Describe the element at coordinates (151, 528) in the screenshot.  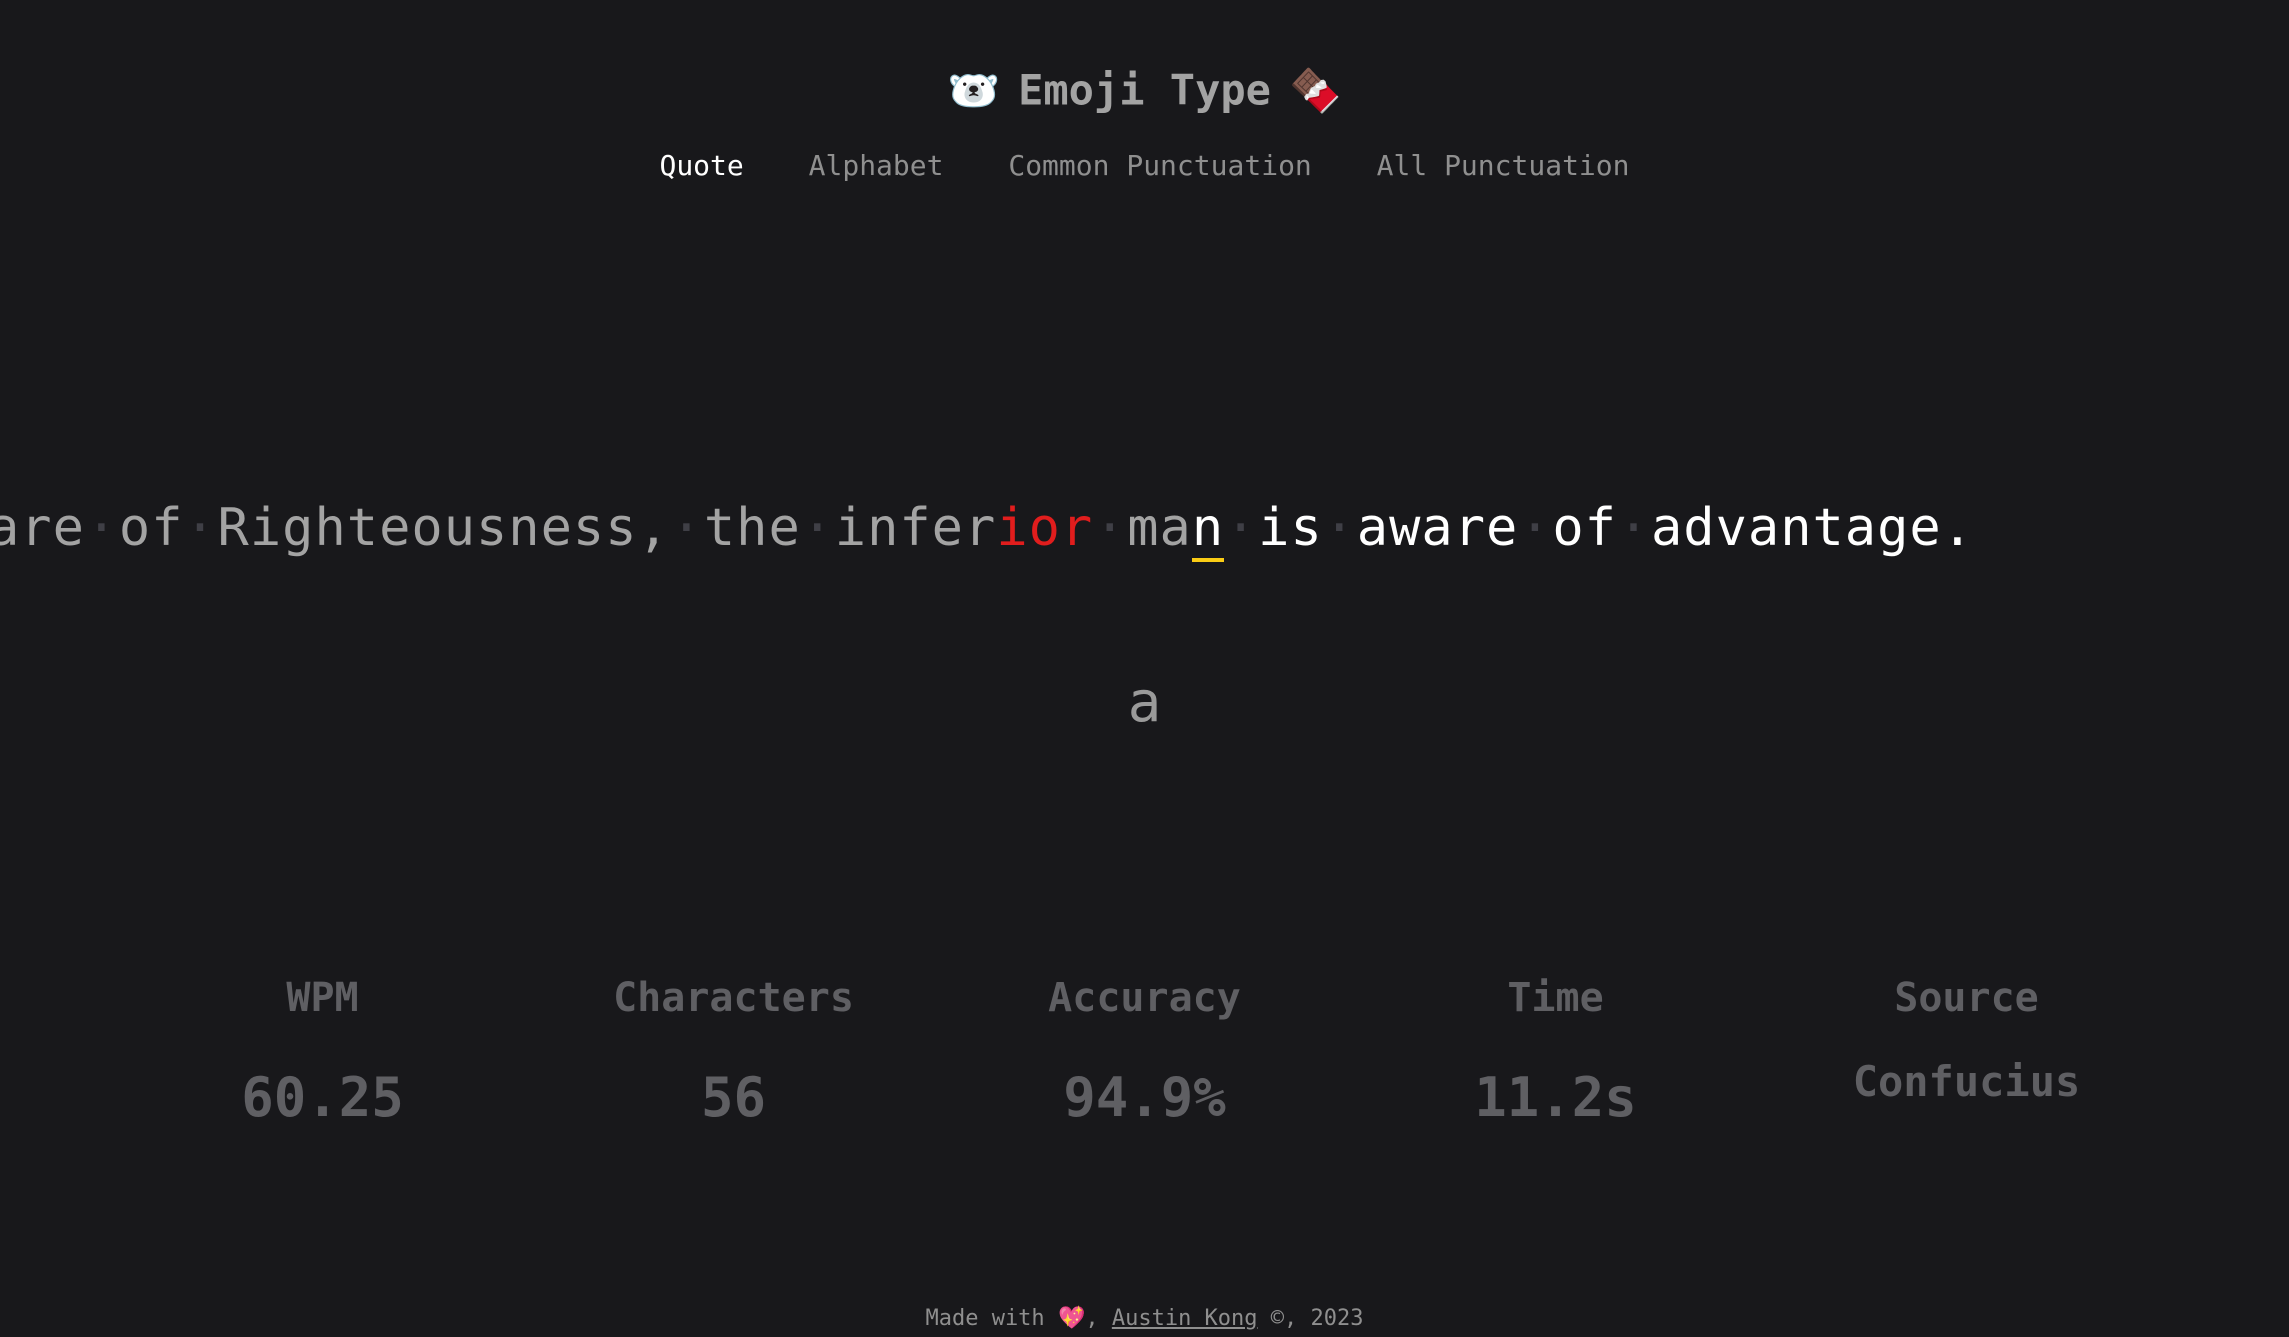
I see `typed-word: of` at that location.